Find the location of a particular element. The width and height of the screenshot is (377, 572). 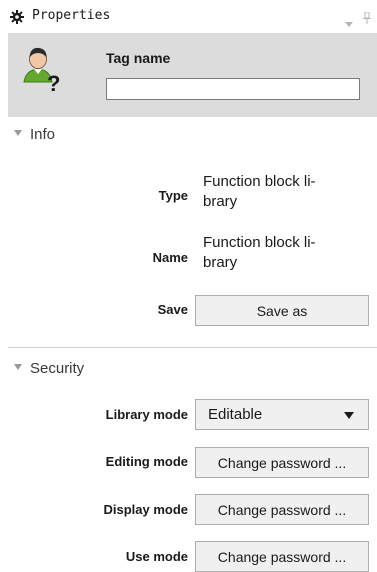

library-mode-select: Editable is located at coordinates (282, 414).